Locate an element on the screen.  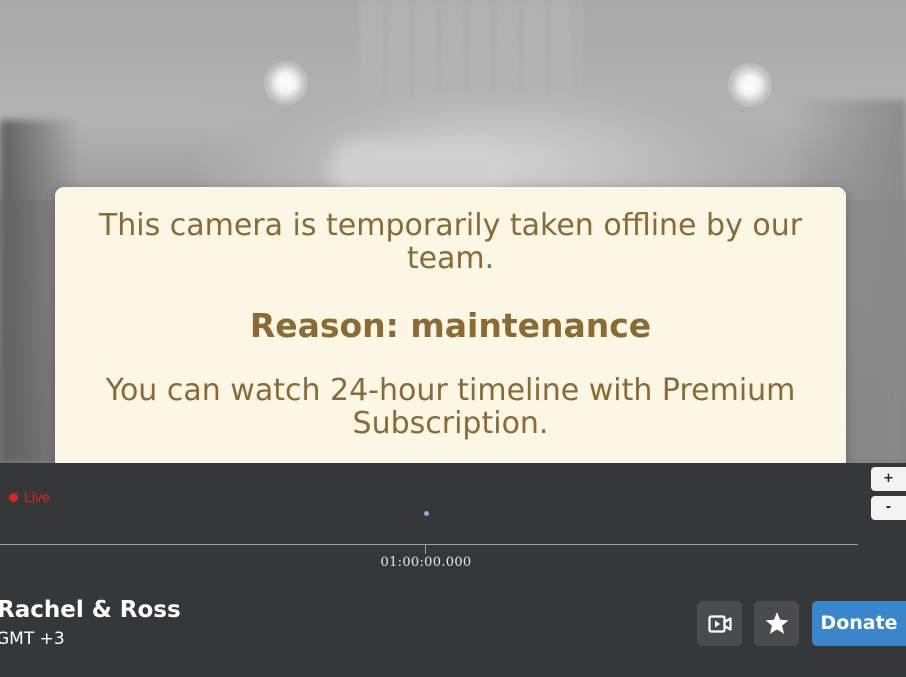
live-indicator: Live is located at coordinates (29, 497).